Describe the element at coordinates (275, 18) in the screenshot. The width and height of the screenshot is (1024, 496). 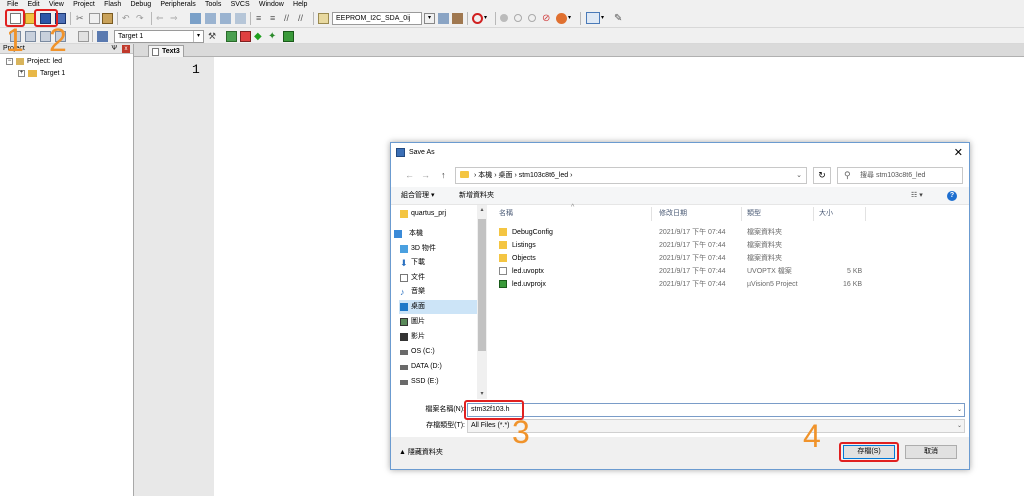
I see `unindent-icon: ≡` at that location.